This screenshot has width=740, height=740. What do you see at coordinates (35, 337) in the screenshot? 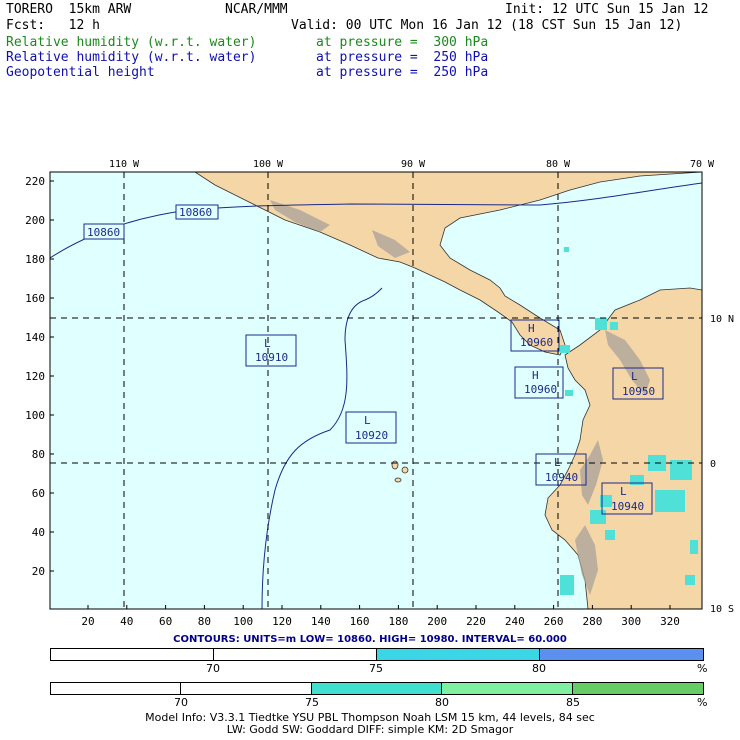
I see `y-tick-label: 140` at bounding box center [35, 337].